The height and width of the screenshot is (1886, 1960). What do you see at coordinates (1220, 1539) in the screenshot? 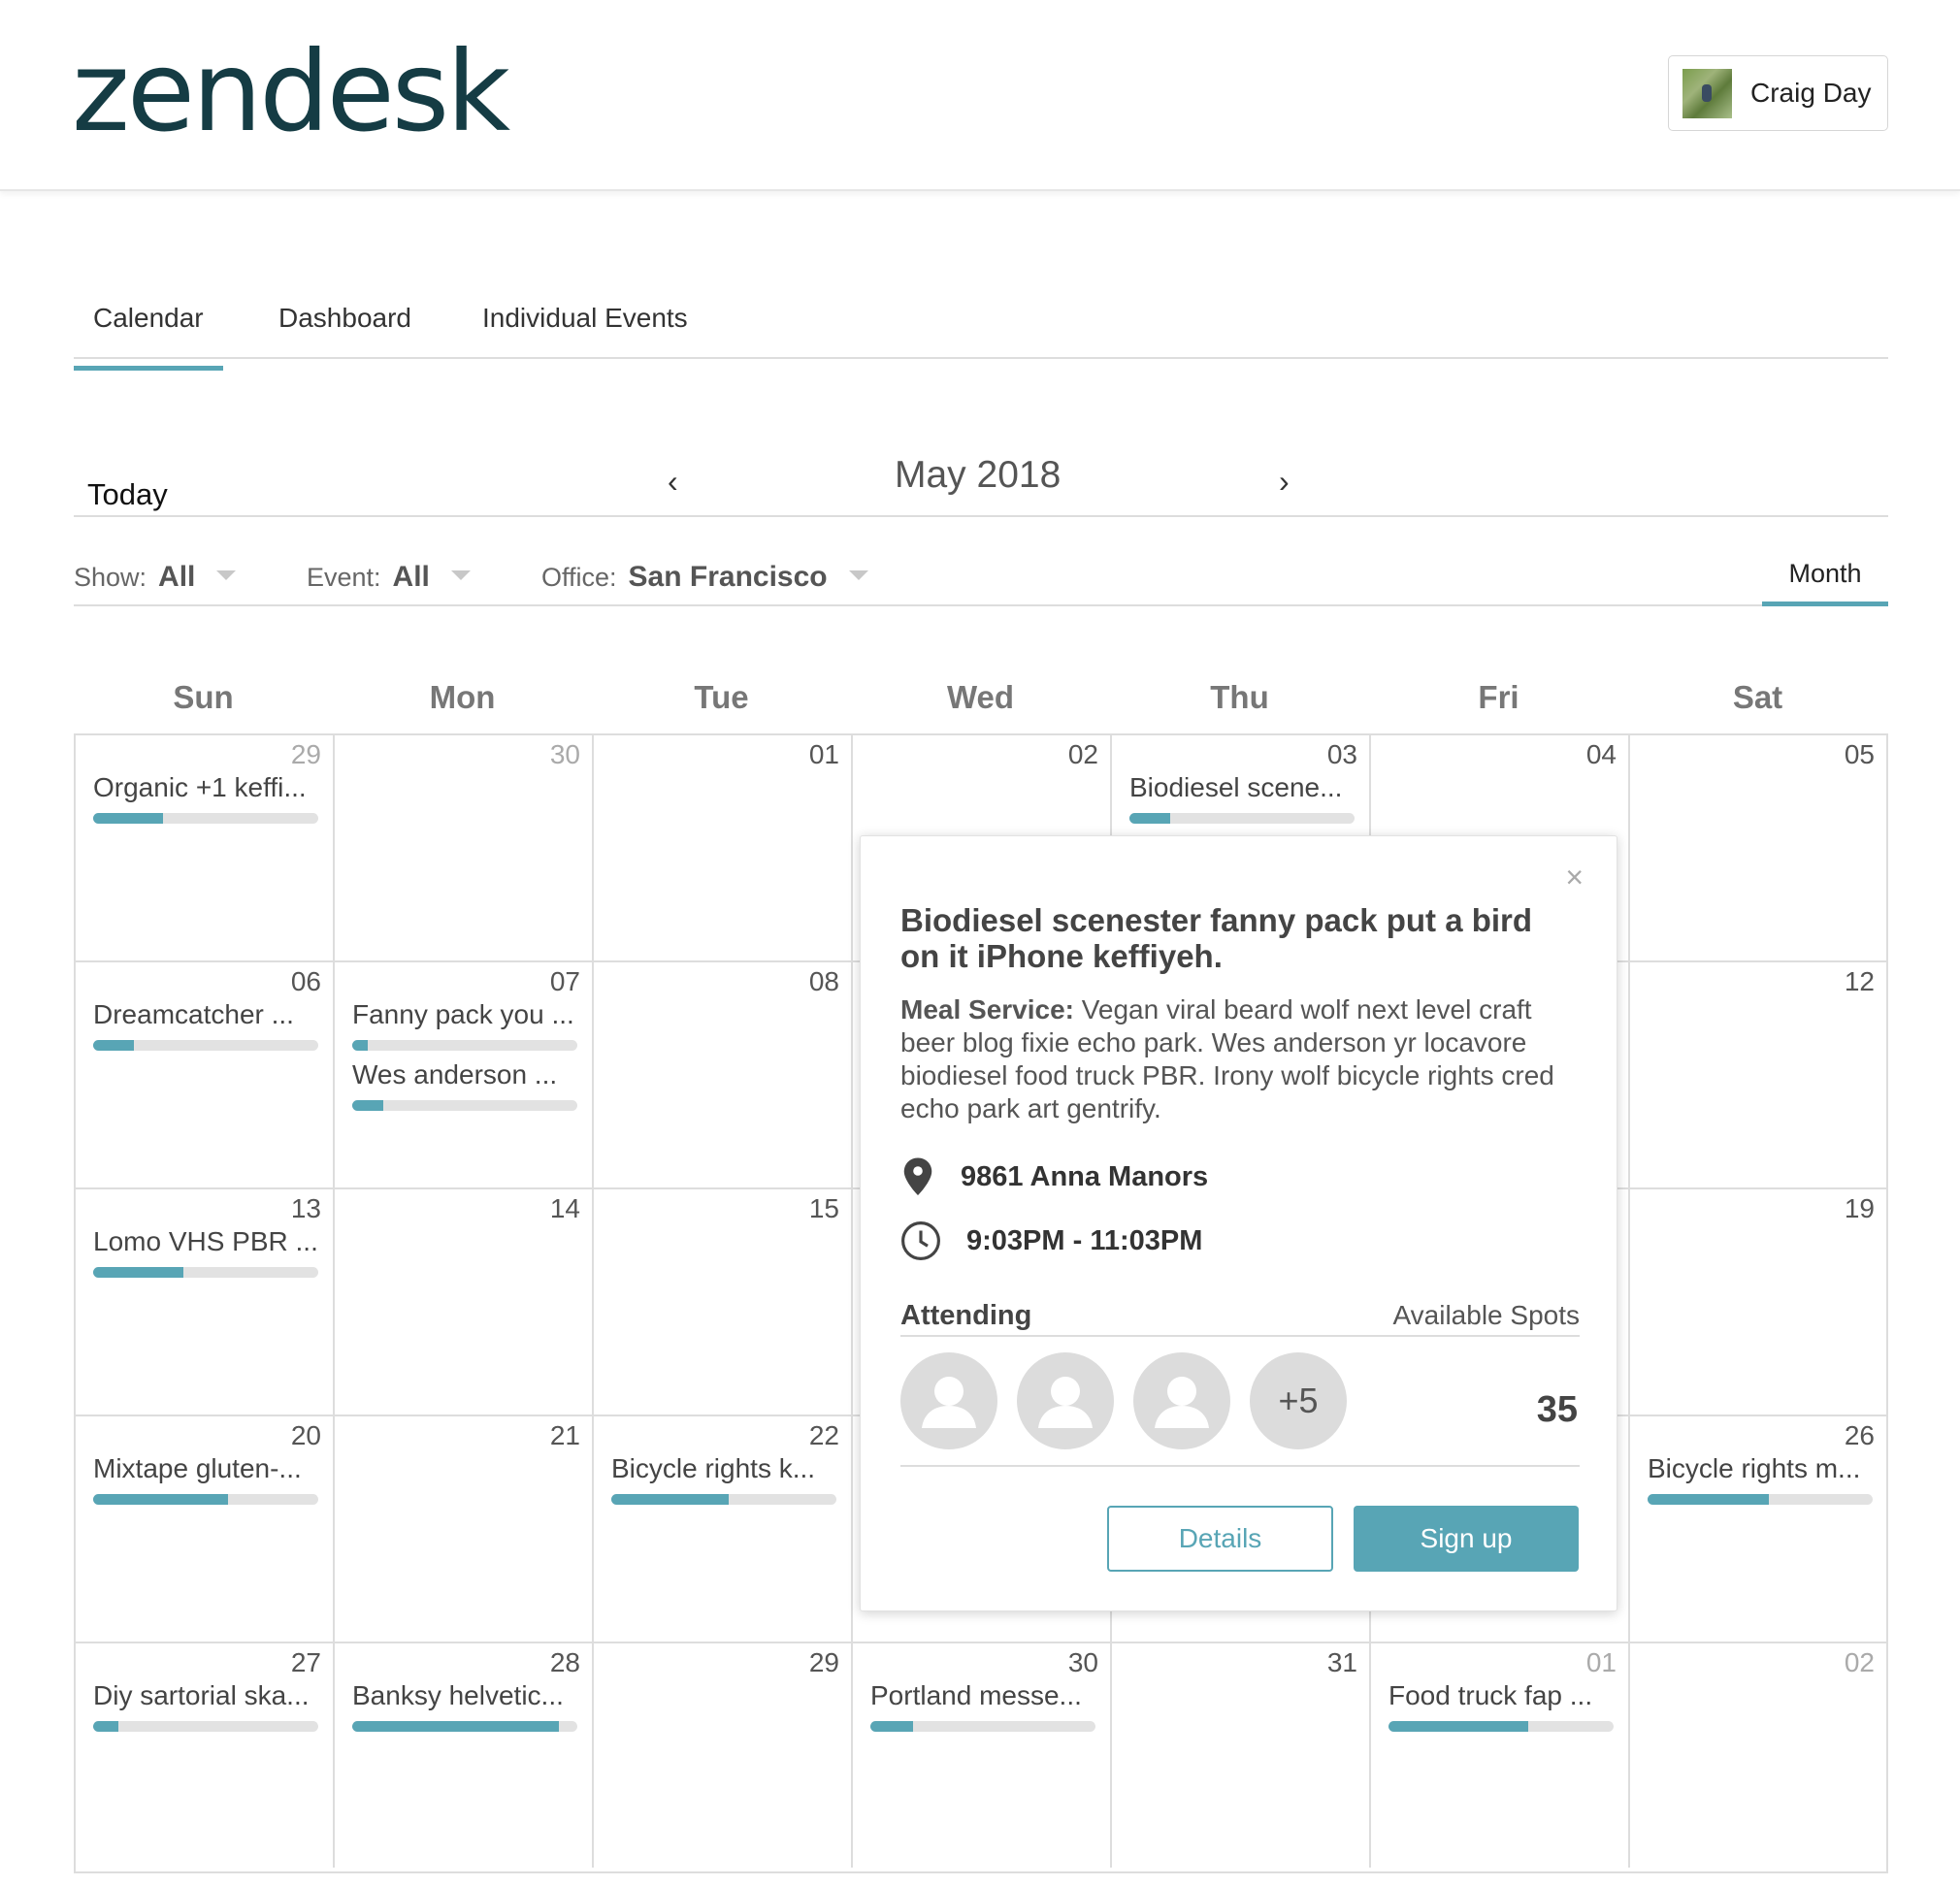
I see `details-button: Details` at bounding box center [1220, 1539].